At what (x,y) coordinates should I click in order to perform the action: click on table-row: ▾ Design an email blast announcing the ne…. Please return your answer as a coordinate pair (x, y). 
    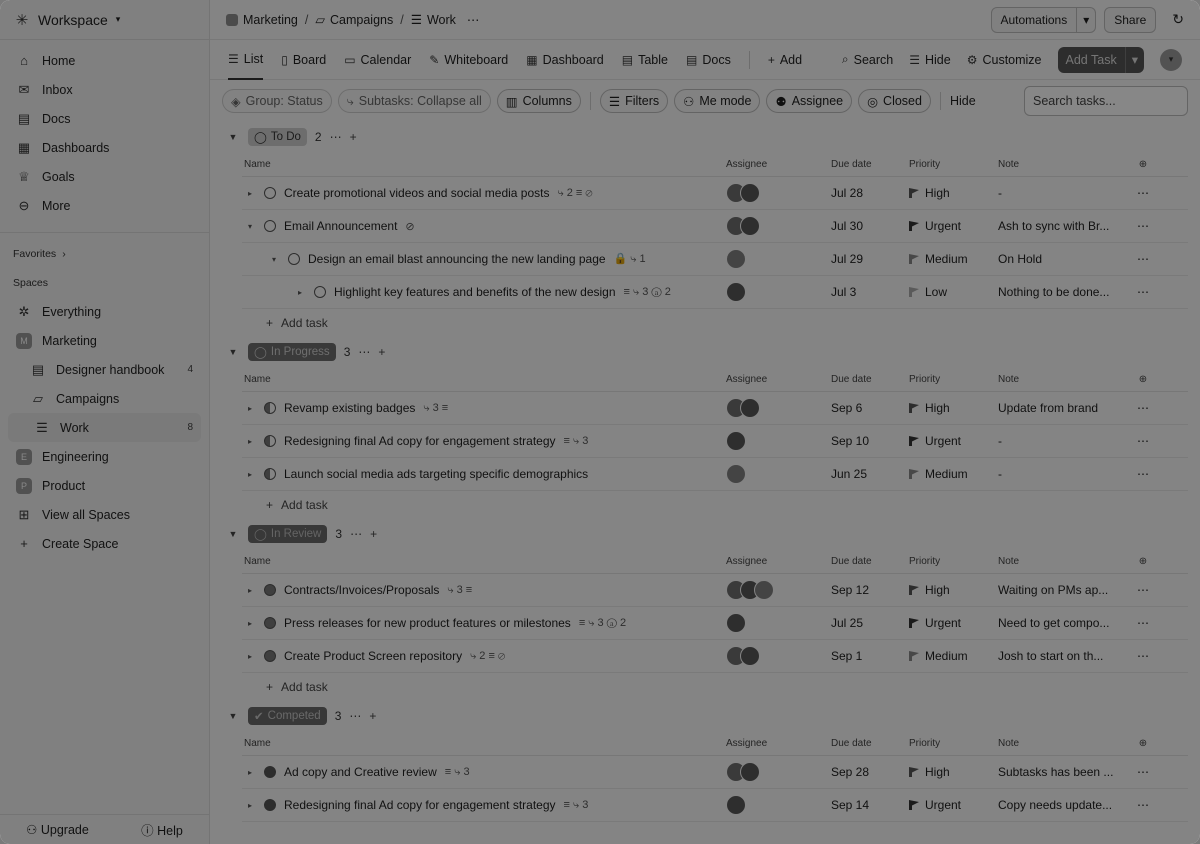
    Looking at the image, I should click on (715, 259).